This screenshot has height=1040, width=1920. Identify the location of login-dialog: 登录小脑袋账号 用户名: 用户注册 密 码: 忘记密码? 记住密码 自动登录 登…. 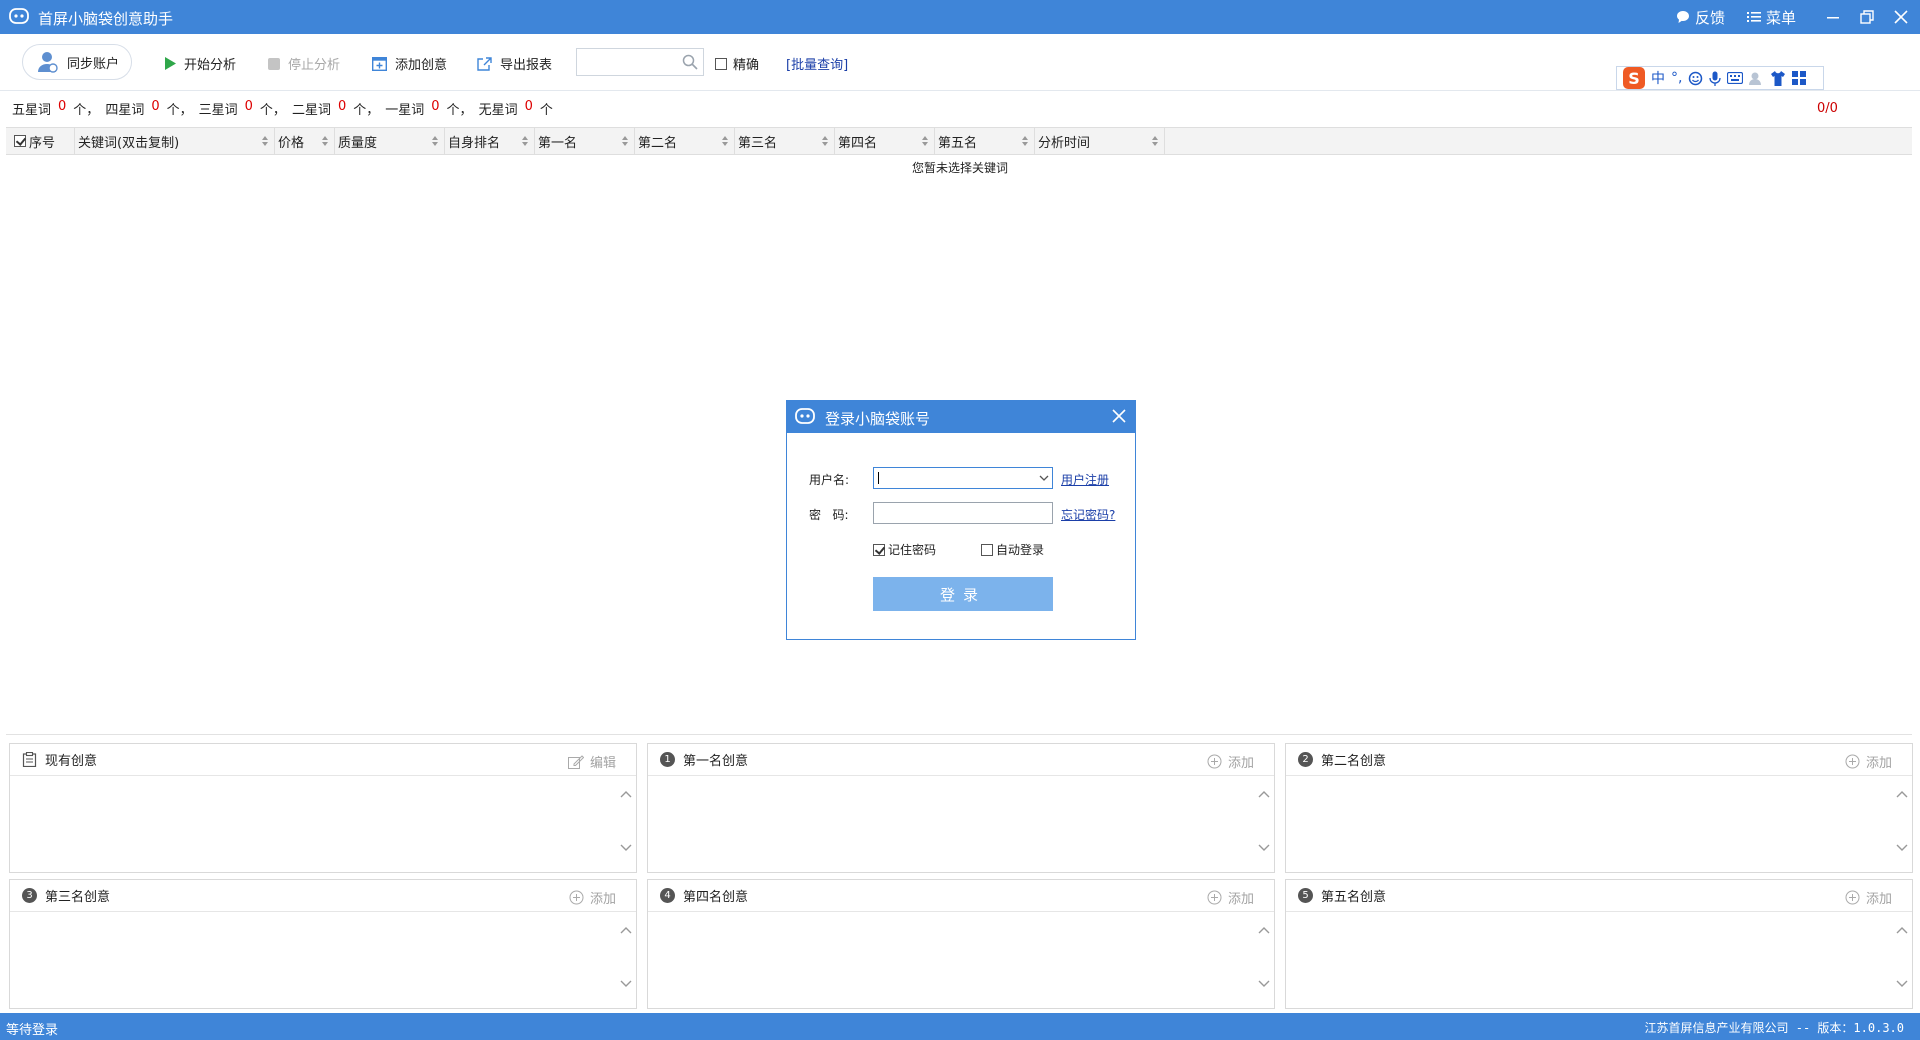
(961, 520).